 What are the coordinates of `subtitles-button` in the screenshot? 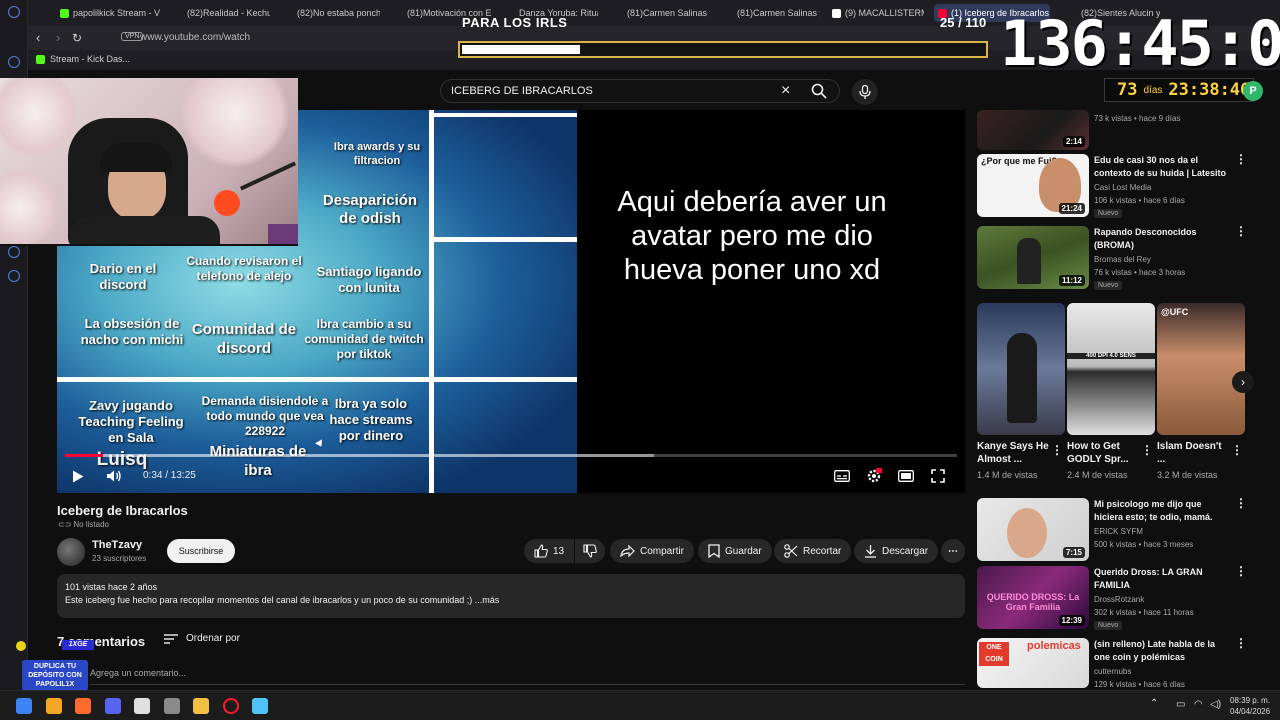 It's located at (842, 476).